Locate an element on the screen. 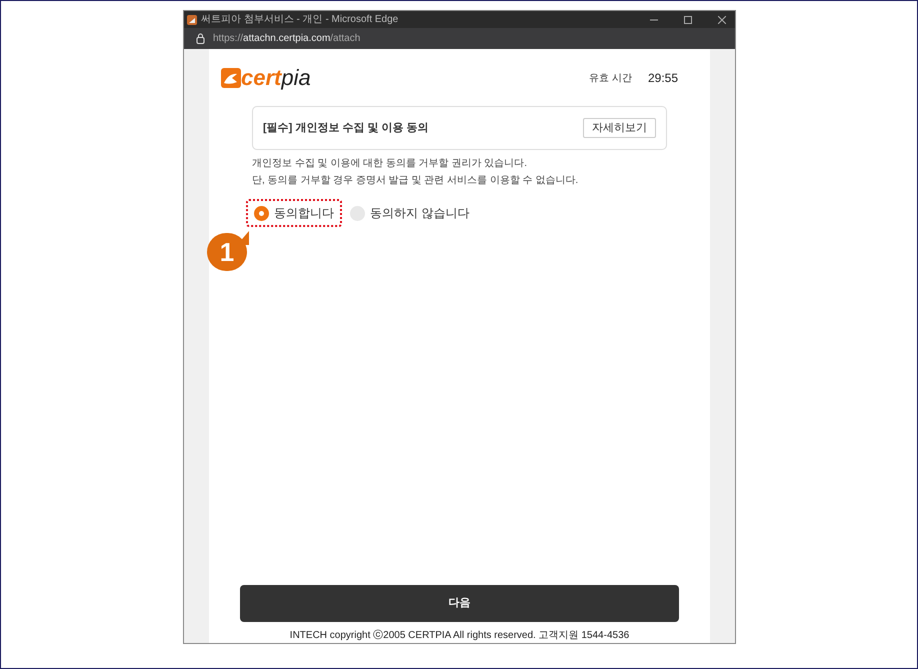 This screenshot has width=918, height=669. next-button: 다음 is located at coordinates (459, 603).